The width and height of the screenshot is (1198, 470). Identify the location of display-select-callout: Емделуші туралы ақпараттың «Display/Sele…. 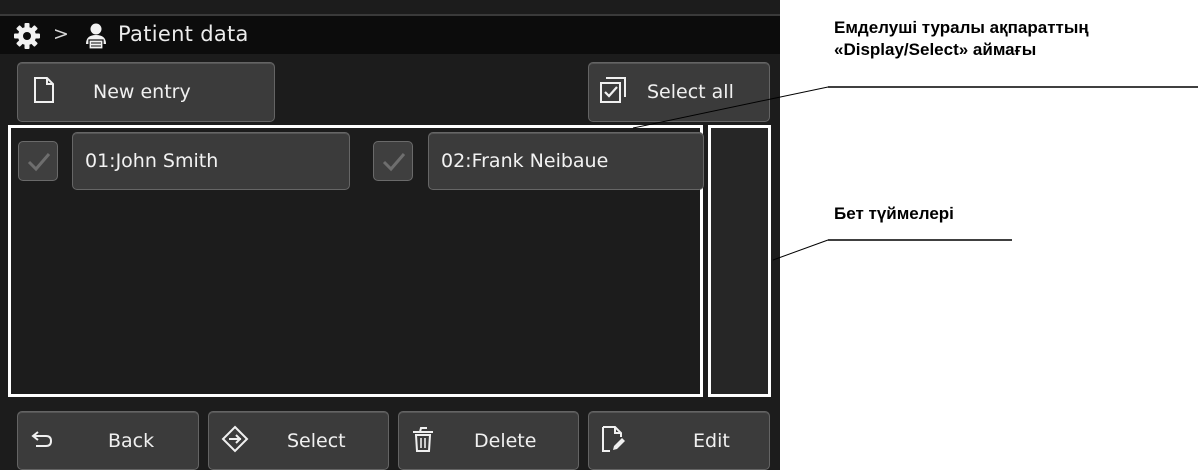
(961, 39).